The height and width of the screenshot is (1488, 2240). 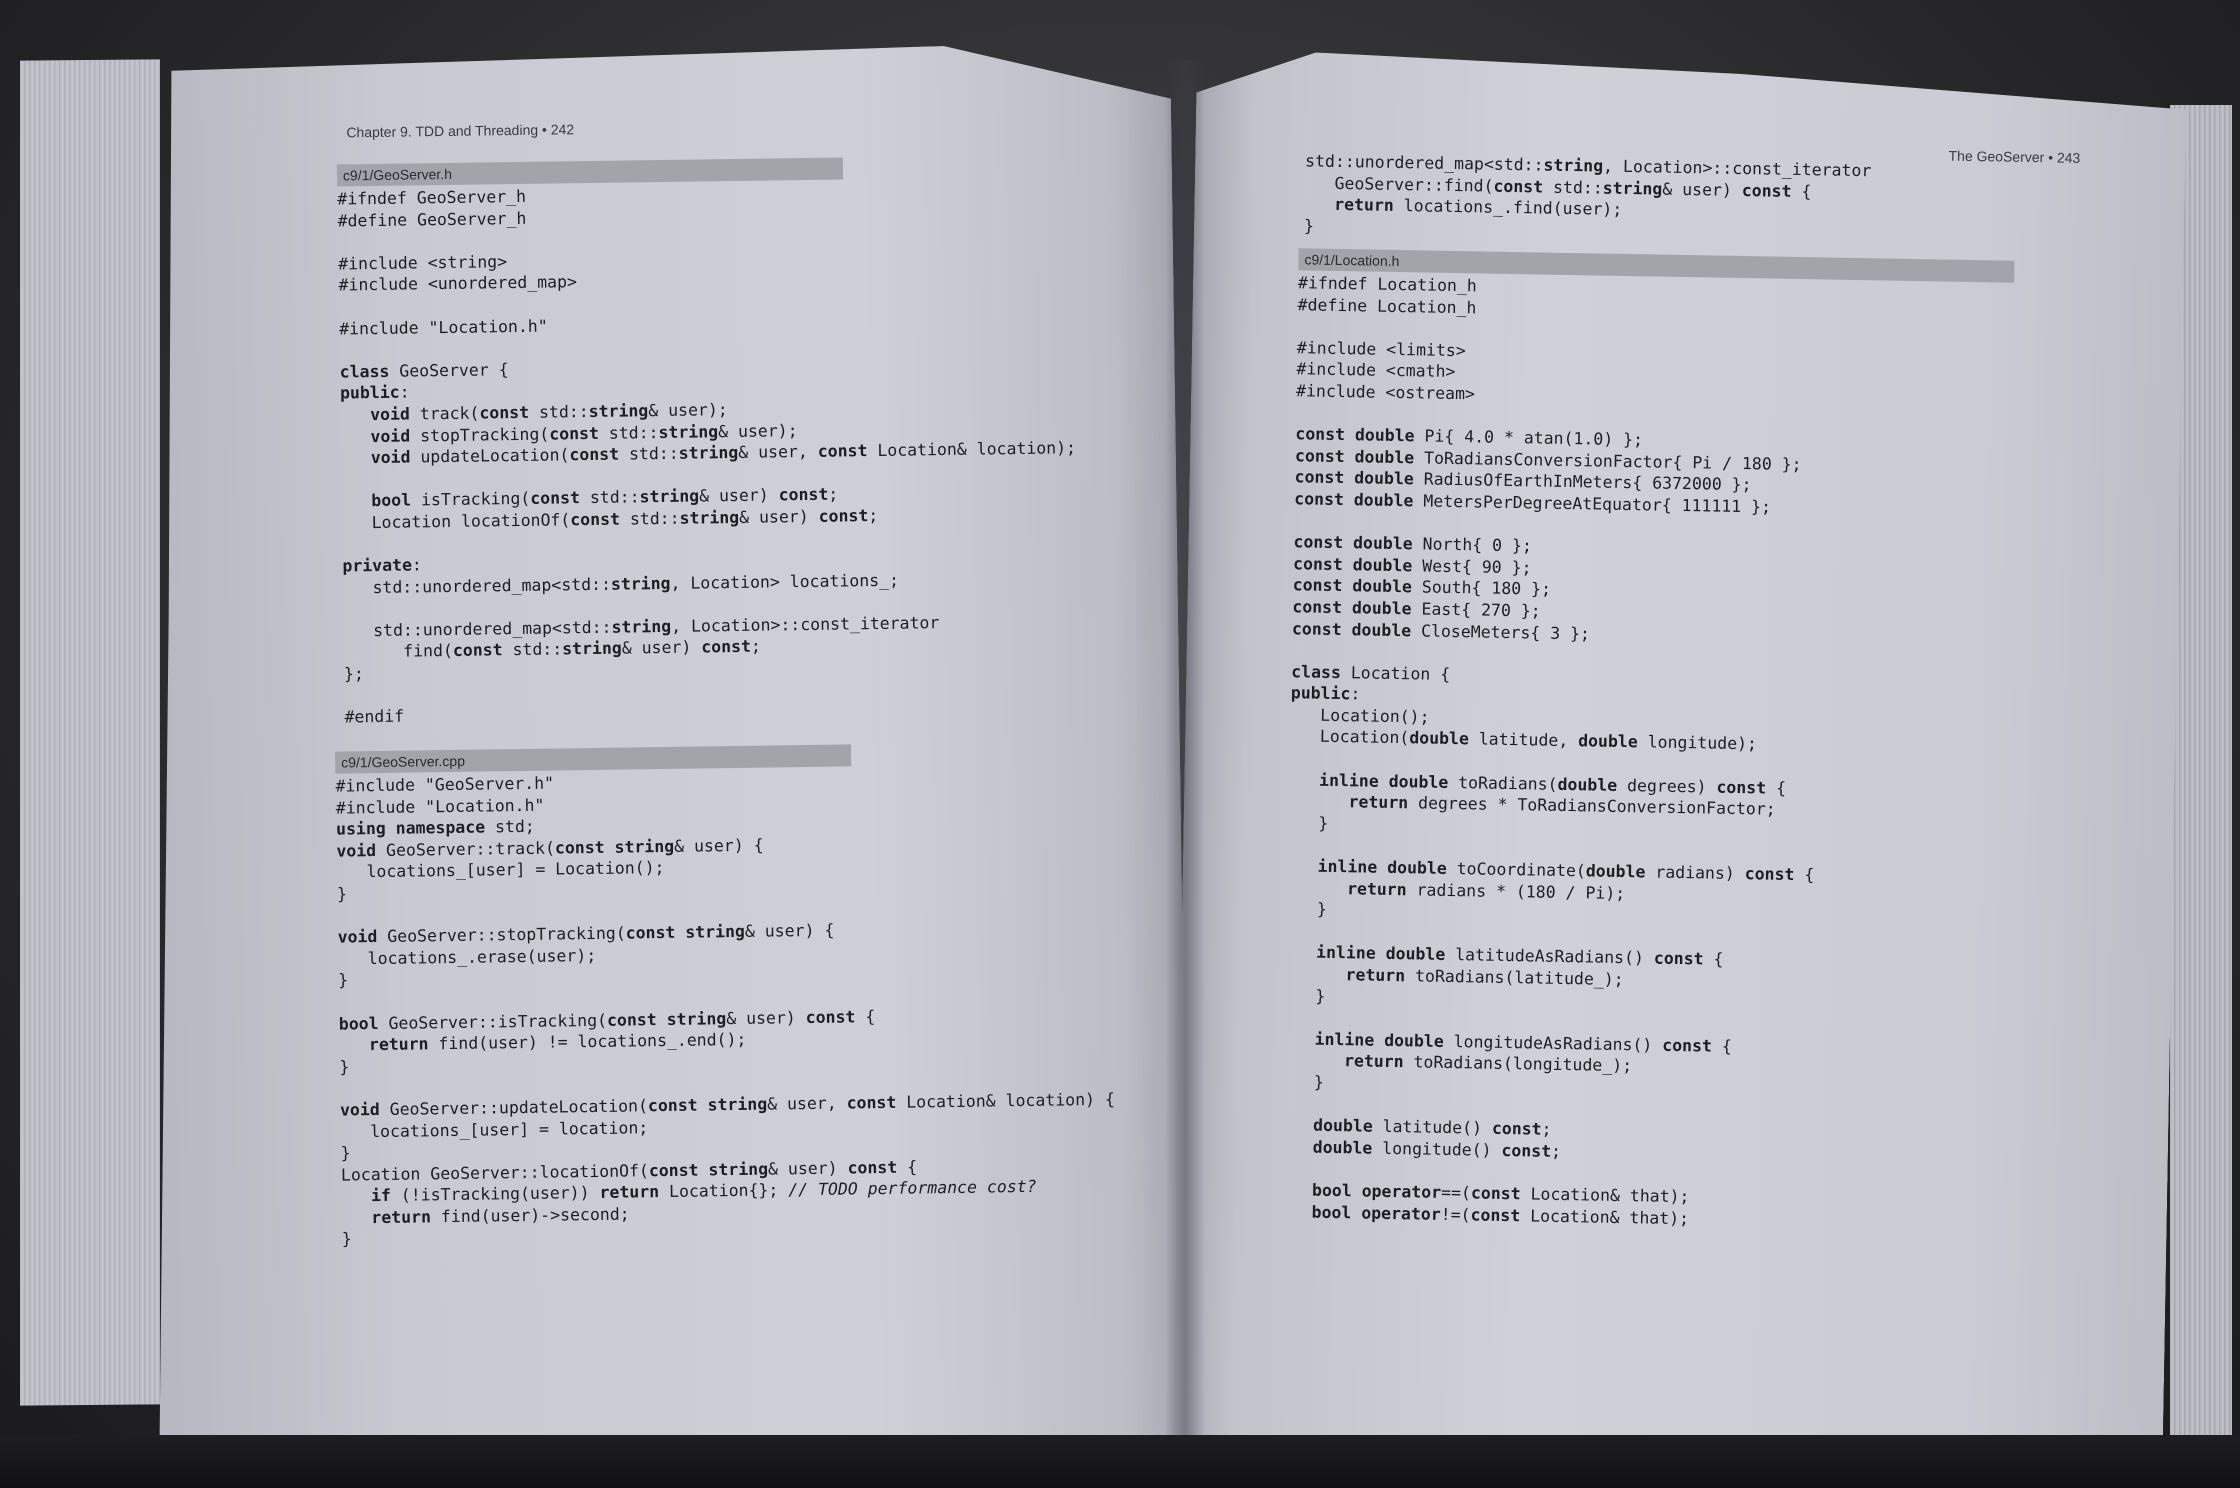 What do you see at coordinates (1185, 750) in the screenshot?
I see `book-gutter` at bounding box center [1185, 750].